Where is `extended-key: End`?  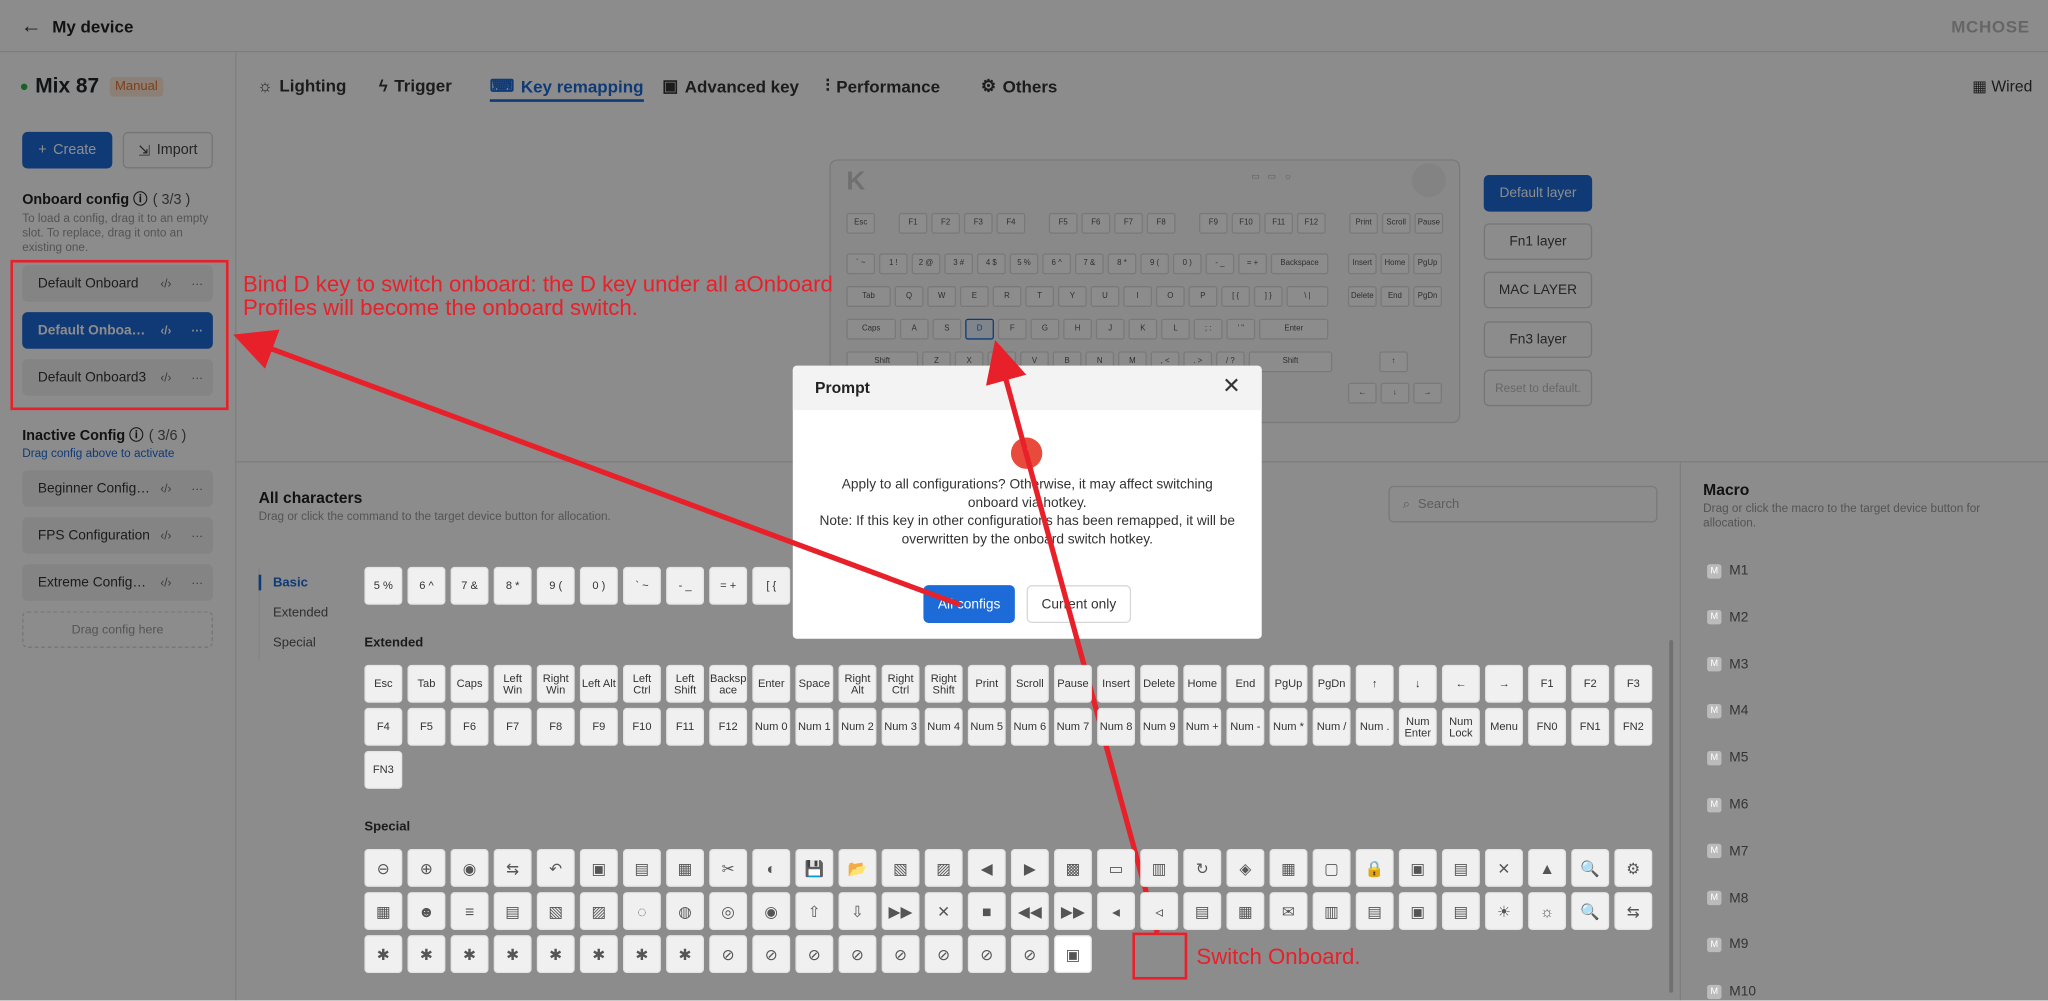 extended-key: End is located at coordinates (1245, 683).